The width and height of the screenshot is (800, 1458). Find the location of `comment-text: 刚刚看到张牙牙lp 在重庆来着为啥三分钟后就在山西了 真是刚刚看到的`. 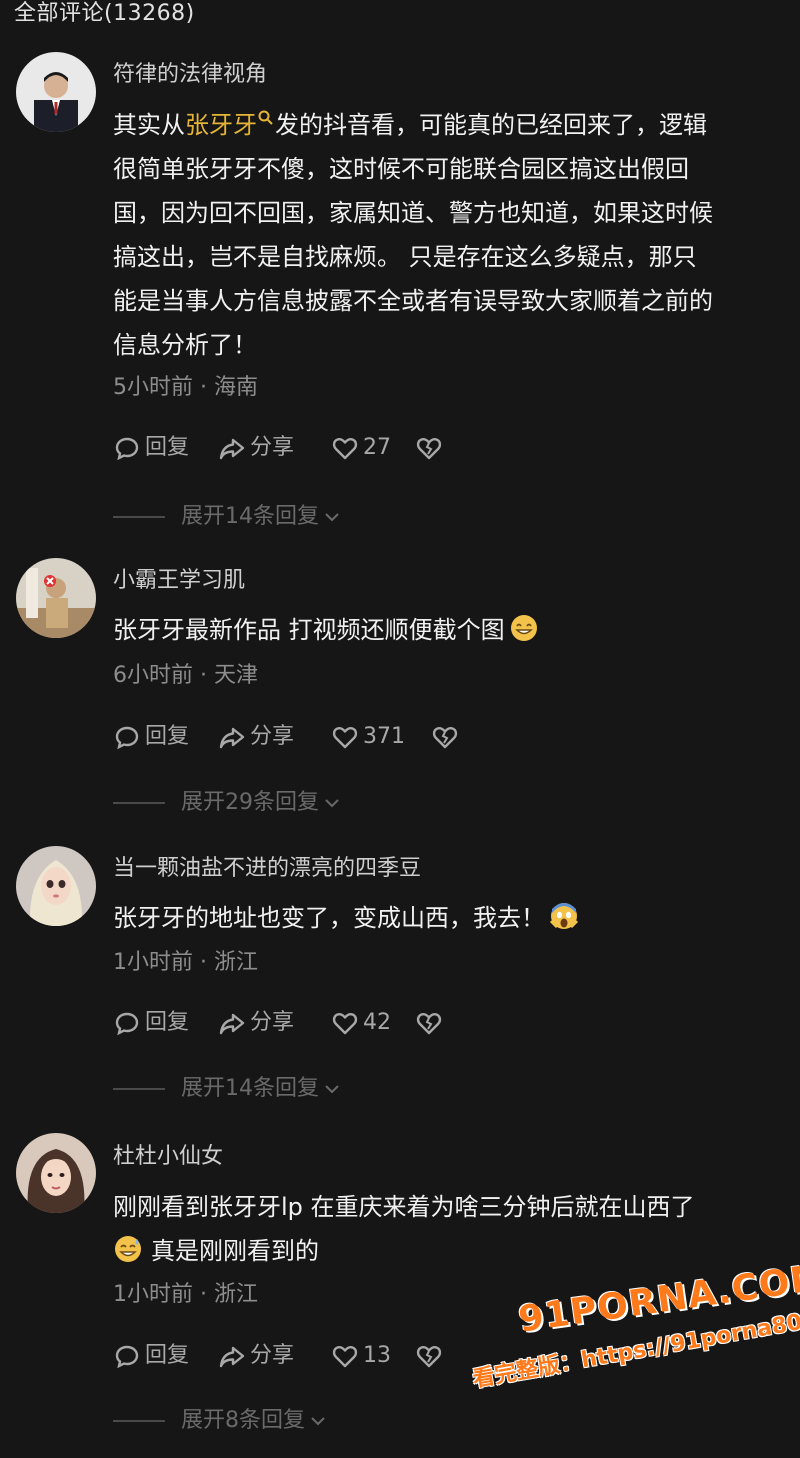

comment-text: 刚刚看到张牙牙lp 在重庆来着为啥三分钟后就在山西了 真是刚刚看到的 is located at coordinates (445, 1229).